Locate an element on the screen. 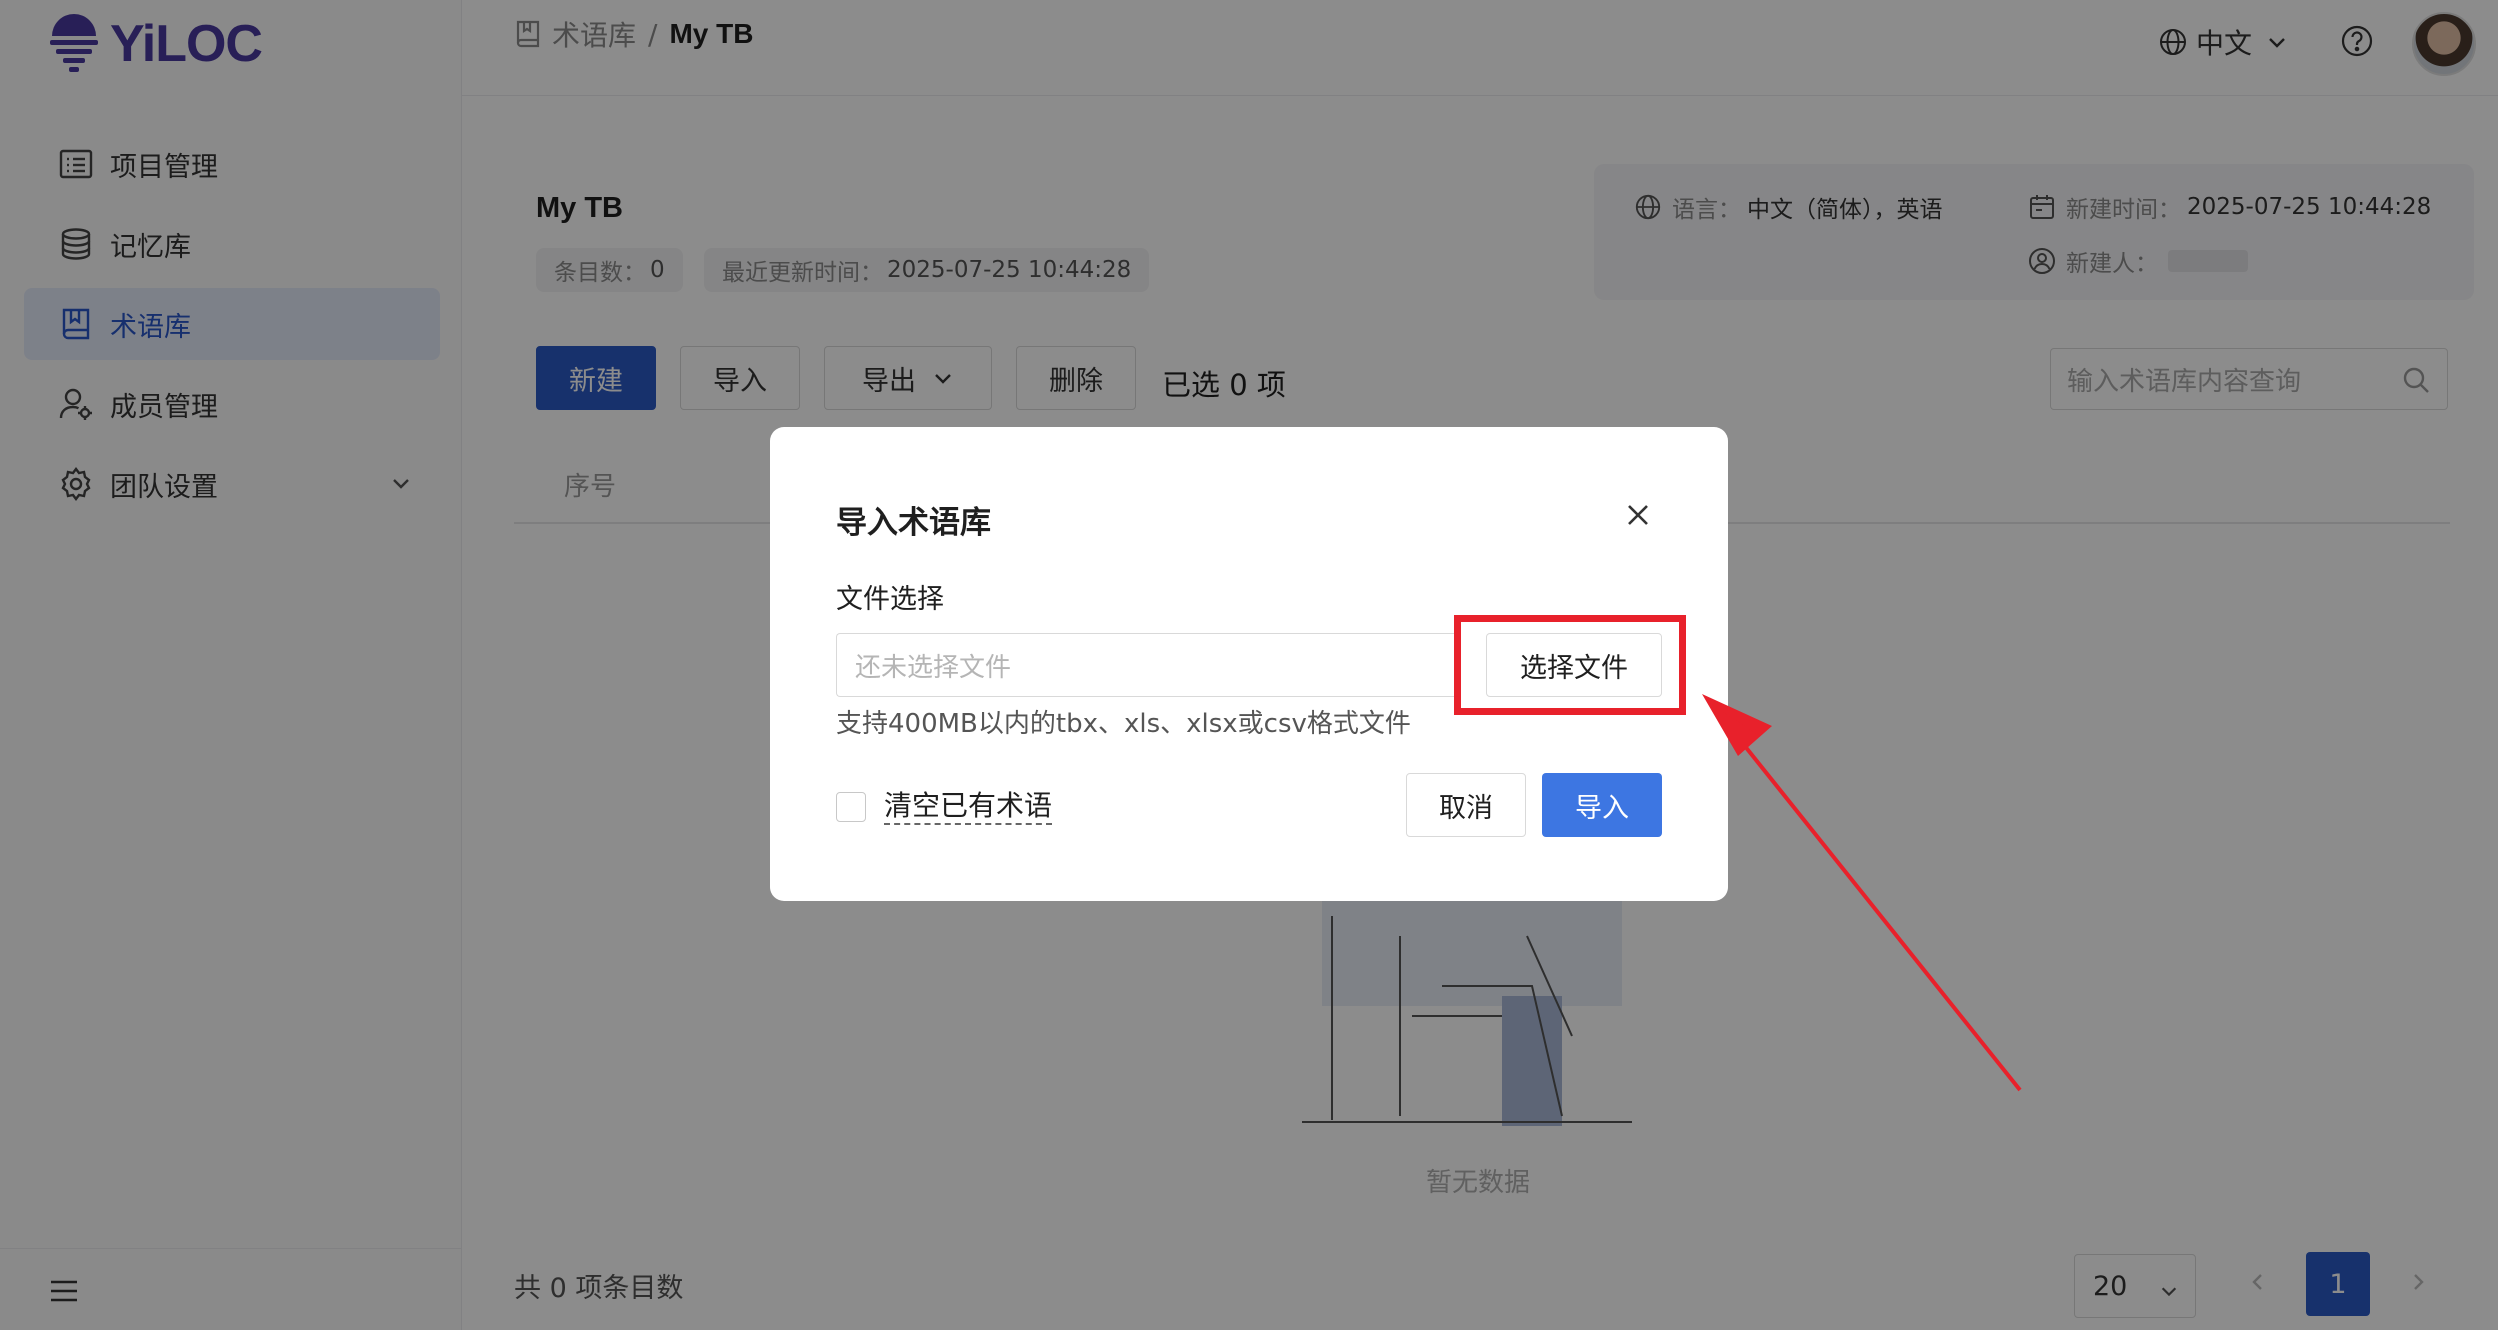 This screenshot has width=2498, height=1330. clear-terms-checkbox is located at coordinates (851, 807).